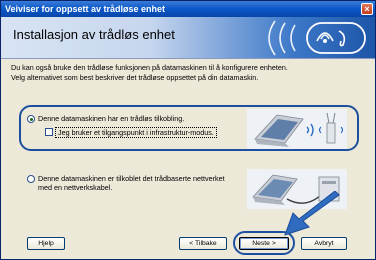 The height and width of the screenshot is (260, 376). I want to click on infrastructure-mode-checkbox, so click(49, 132).